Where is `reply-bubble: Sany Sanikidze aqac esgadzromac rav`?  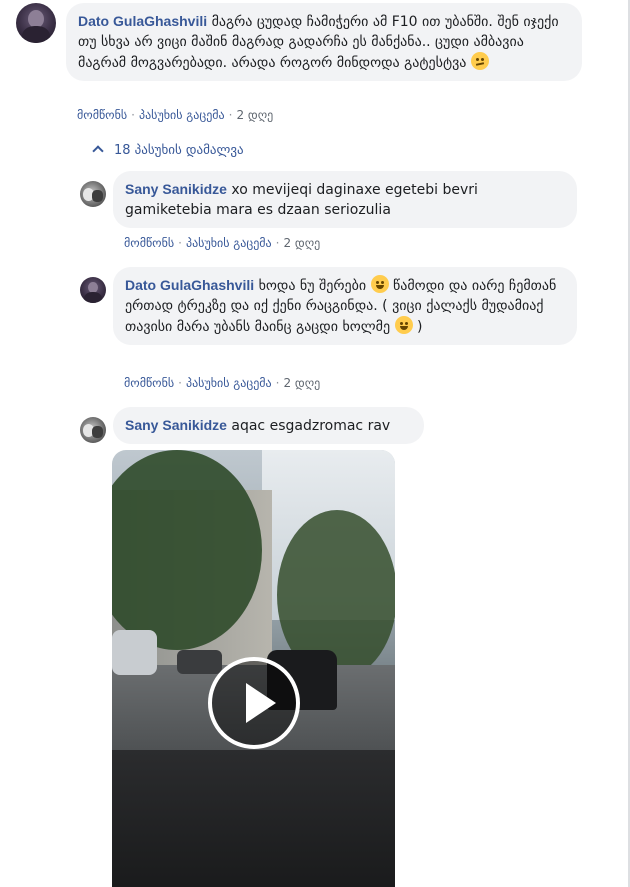 reply-bubble: Sany Sanikidze aqac esgadzromac rav is located at coordinates (268, 425).